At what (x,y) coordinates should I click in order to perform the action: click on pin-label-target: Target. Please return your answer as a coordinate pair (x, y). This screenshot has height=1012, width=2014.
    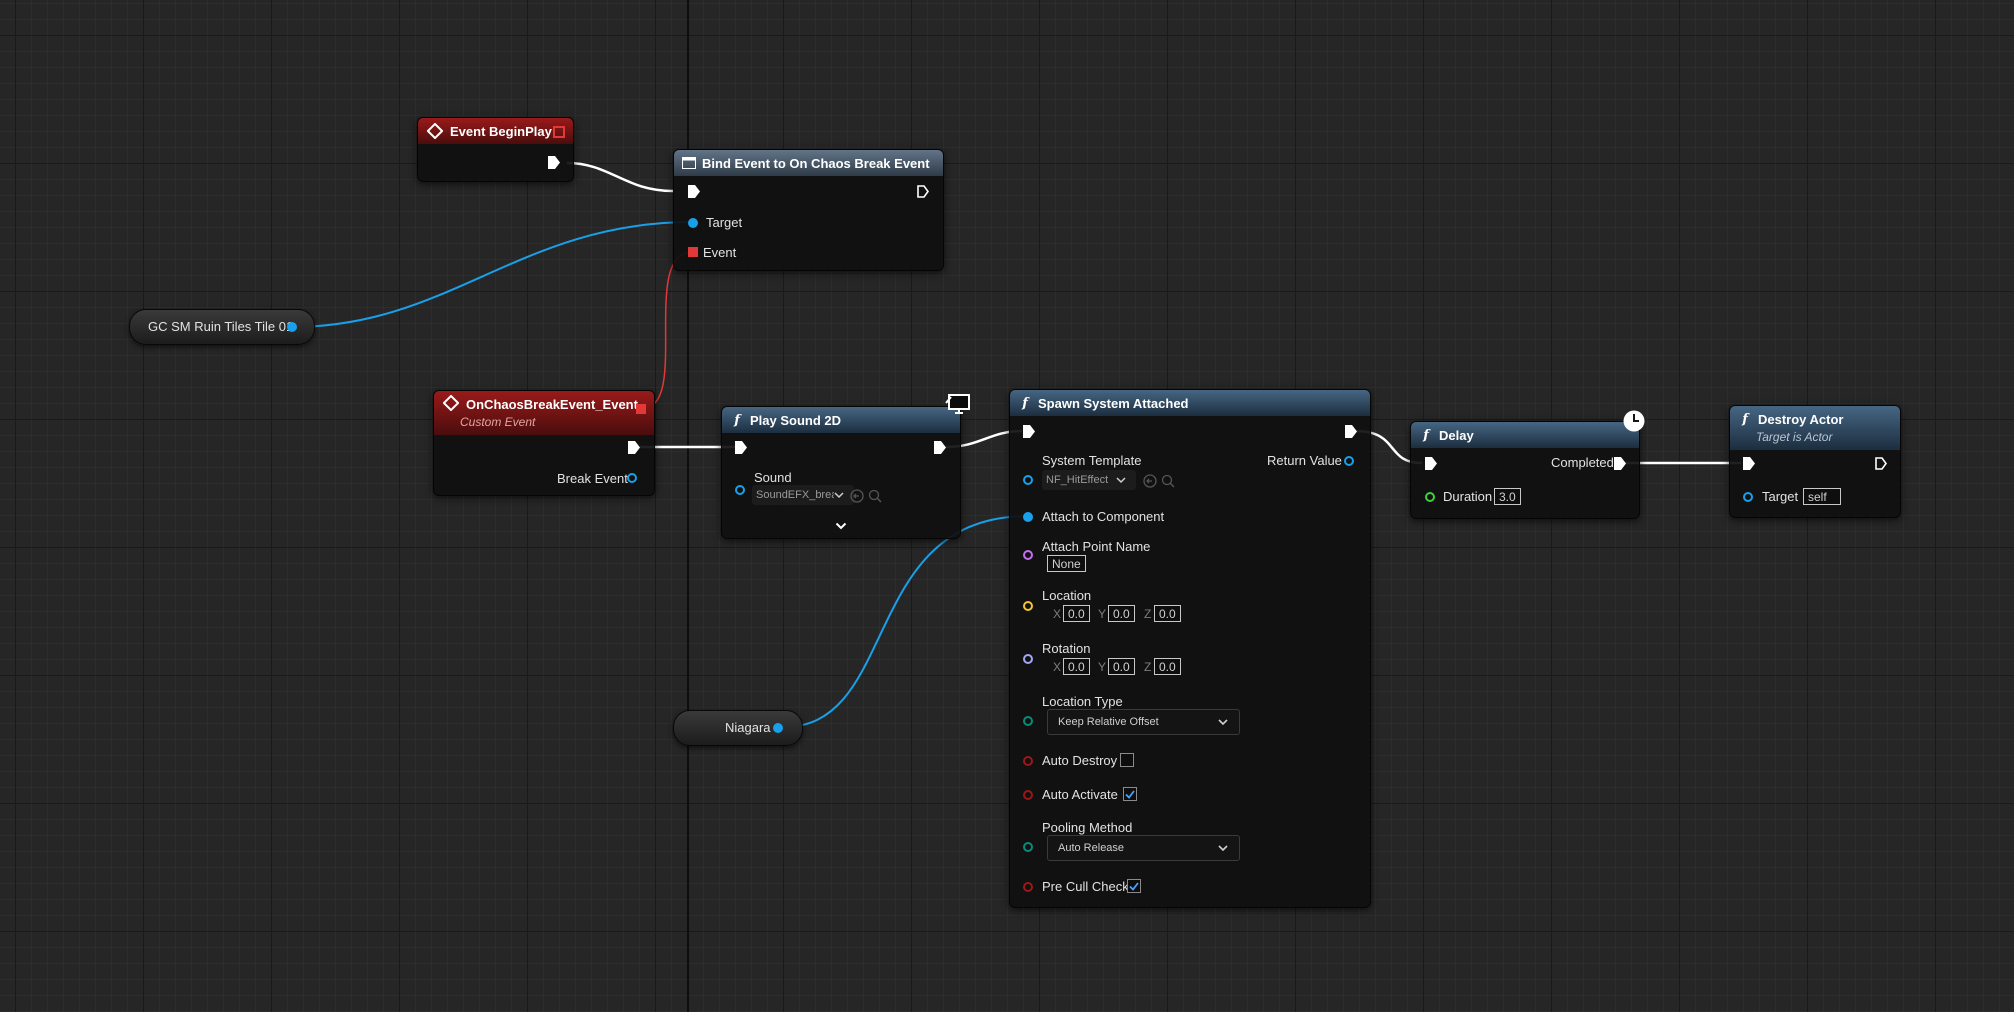
    Looking at the image, I should click on (724, 222).